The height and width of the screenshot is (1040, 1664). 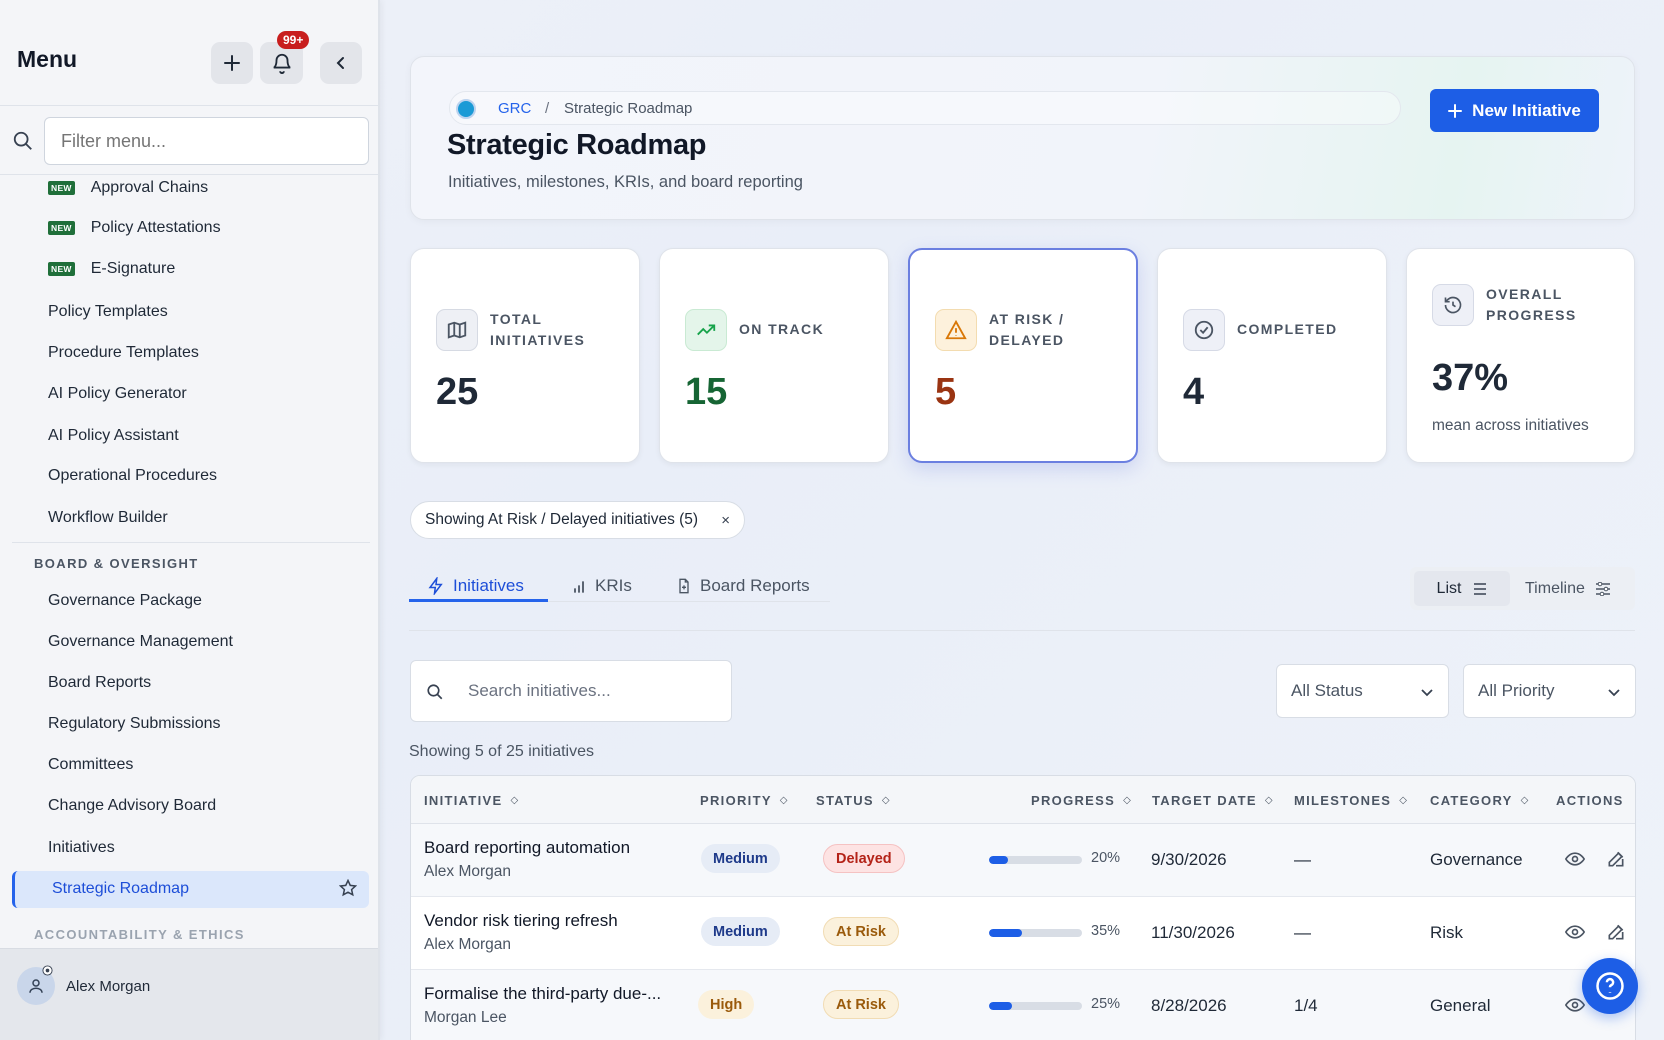 I want to click on column-header-milestones: MILESTONES ◇, so click(x=1351, y=800).